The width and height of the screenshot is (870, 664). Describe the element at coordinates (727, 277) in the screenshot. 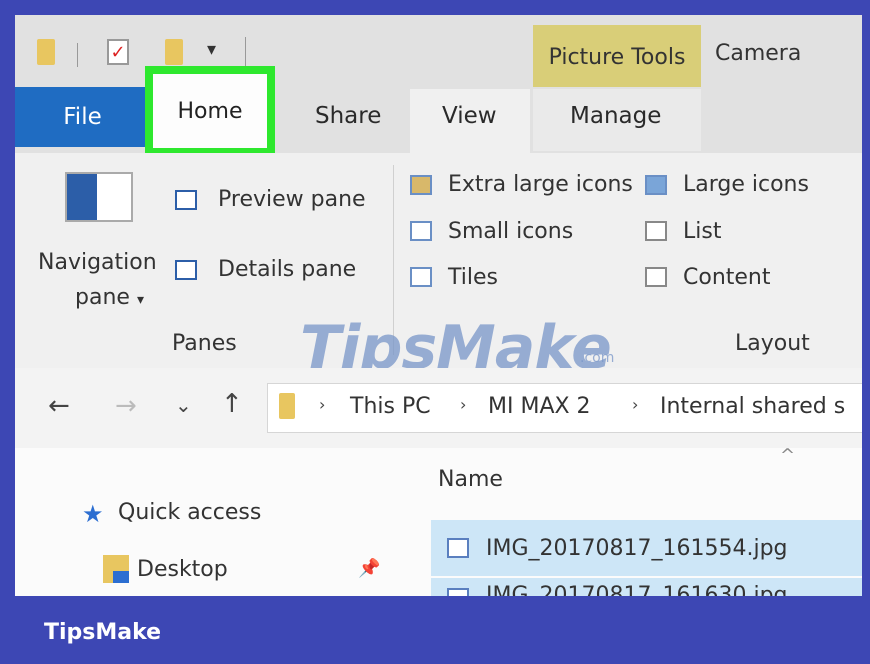

I see `content-option: Content` at that location.